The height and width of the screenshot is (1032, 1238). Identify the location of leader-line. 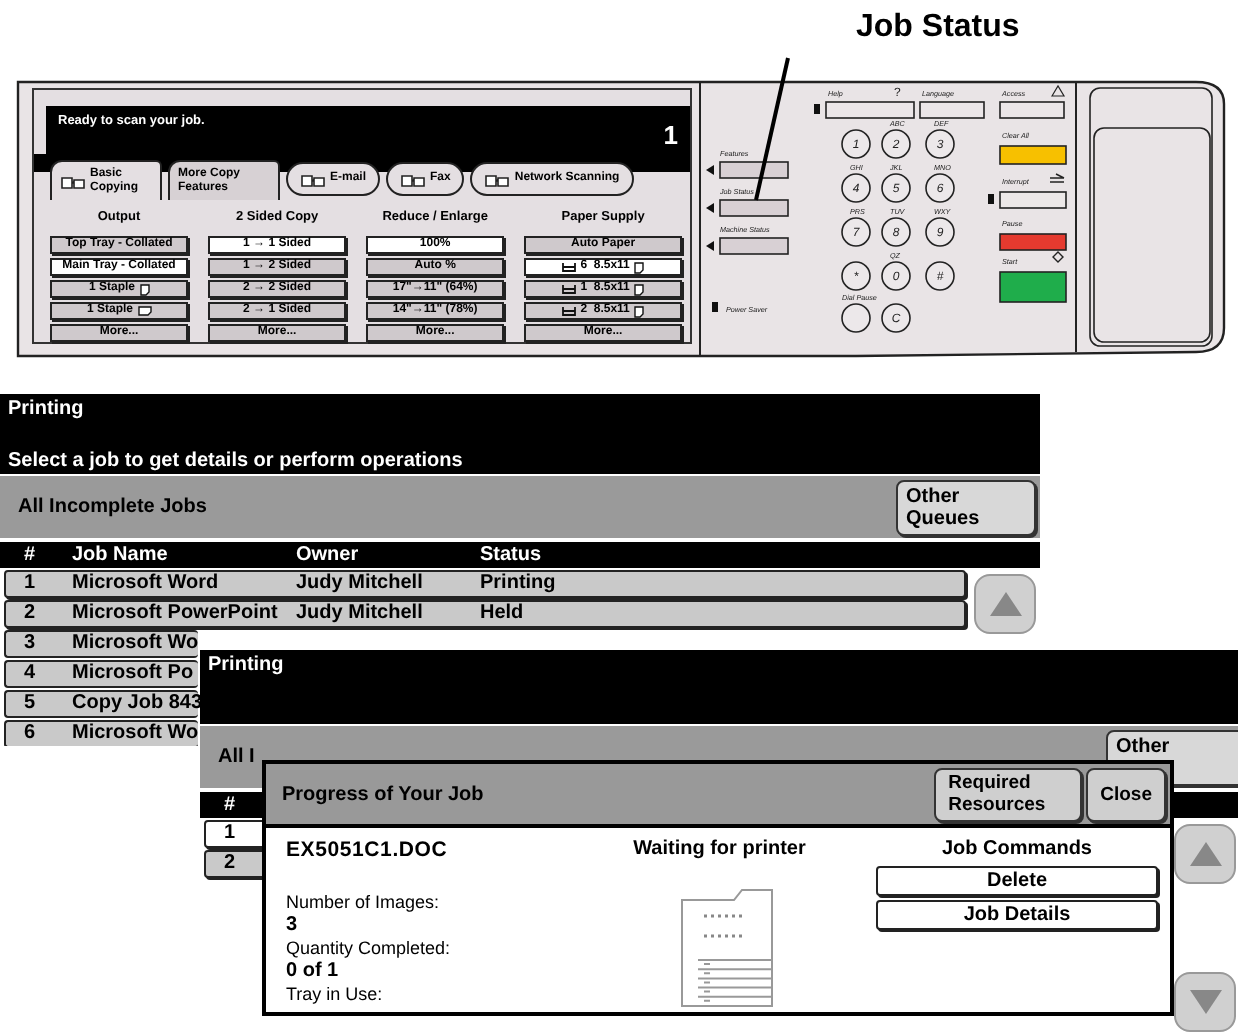
(772, 129).